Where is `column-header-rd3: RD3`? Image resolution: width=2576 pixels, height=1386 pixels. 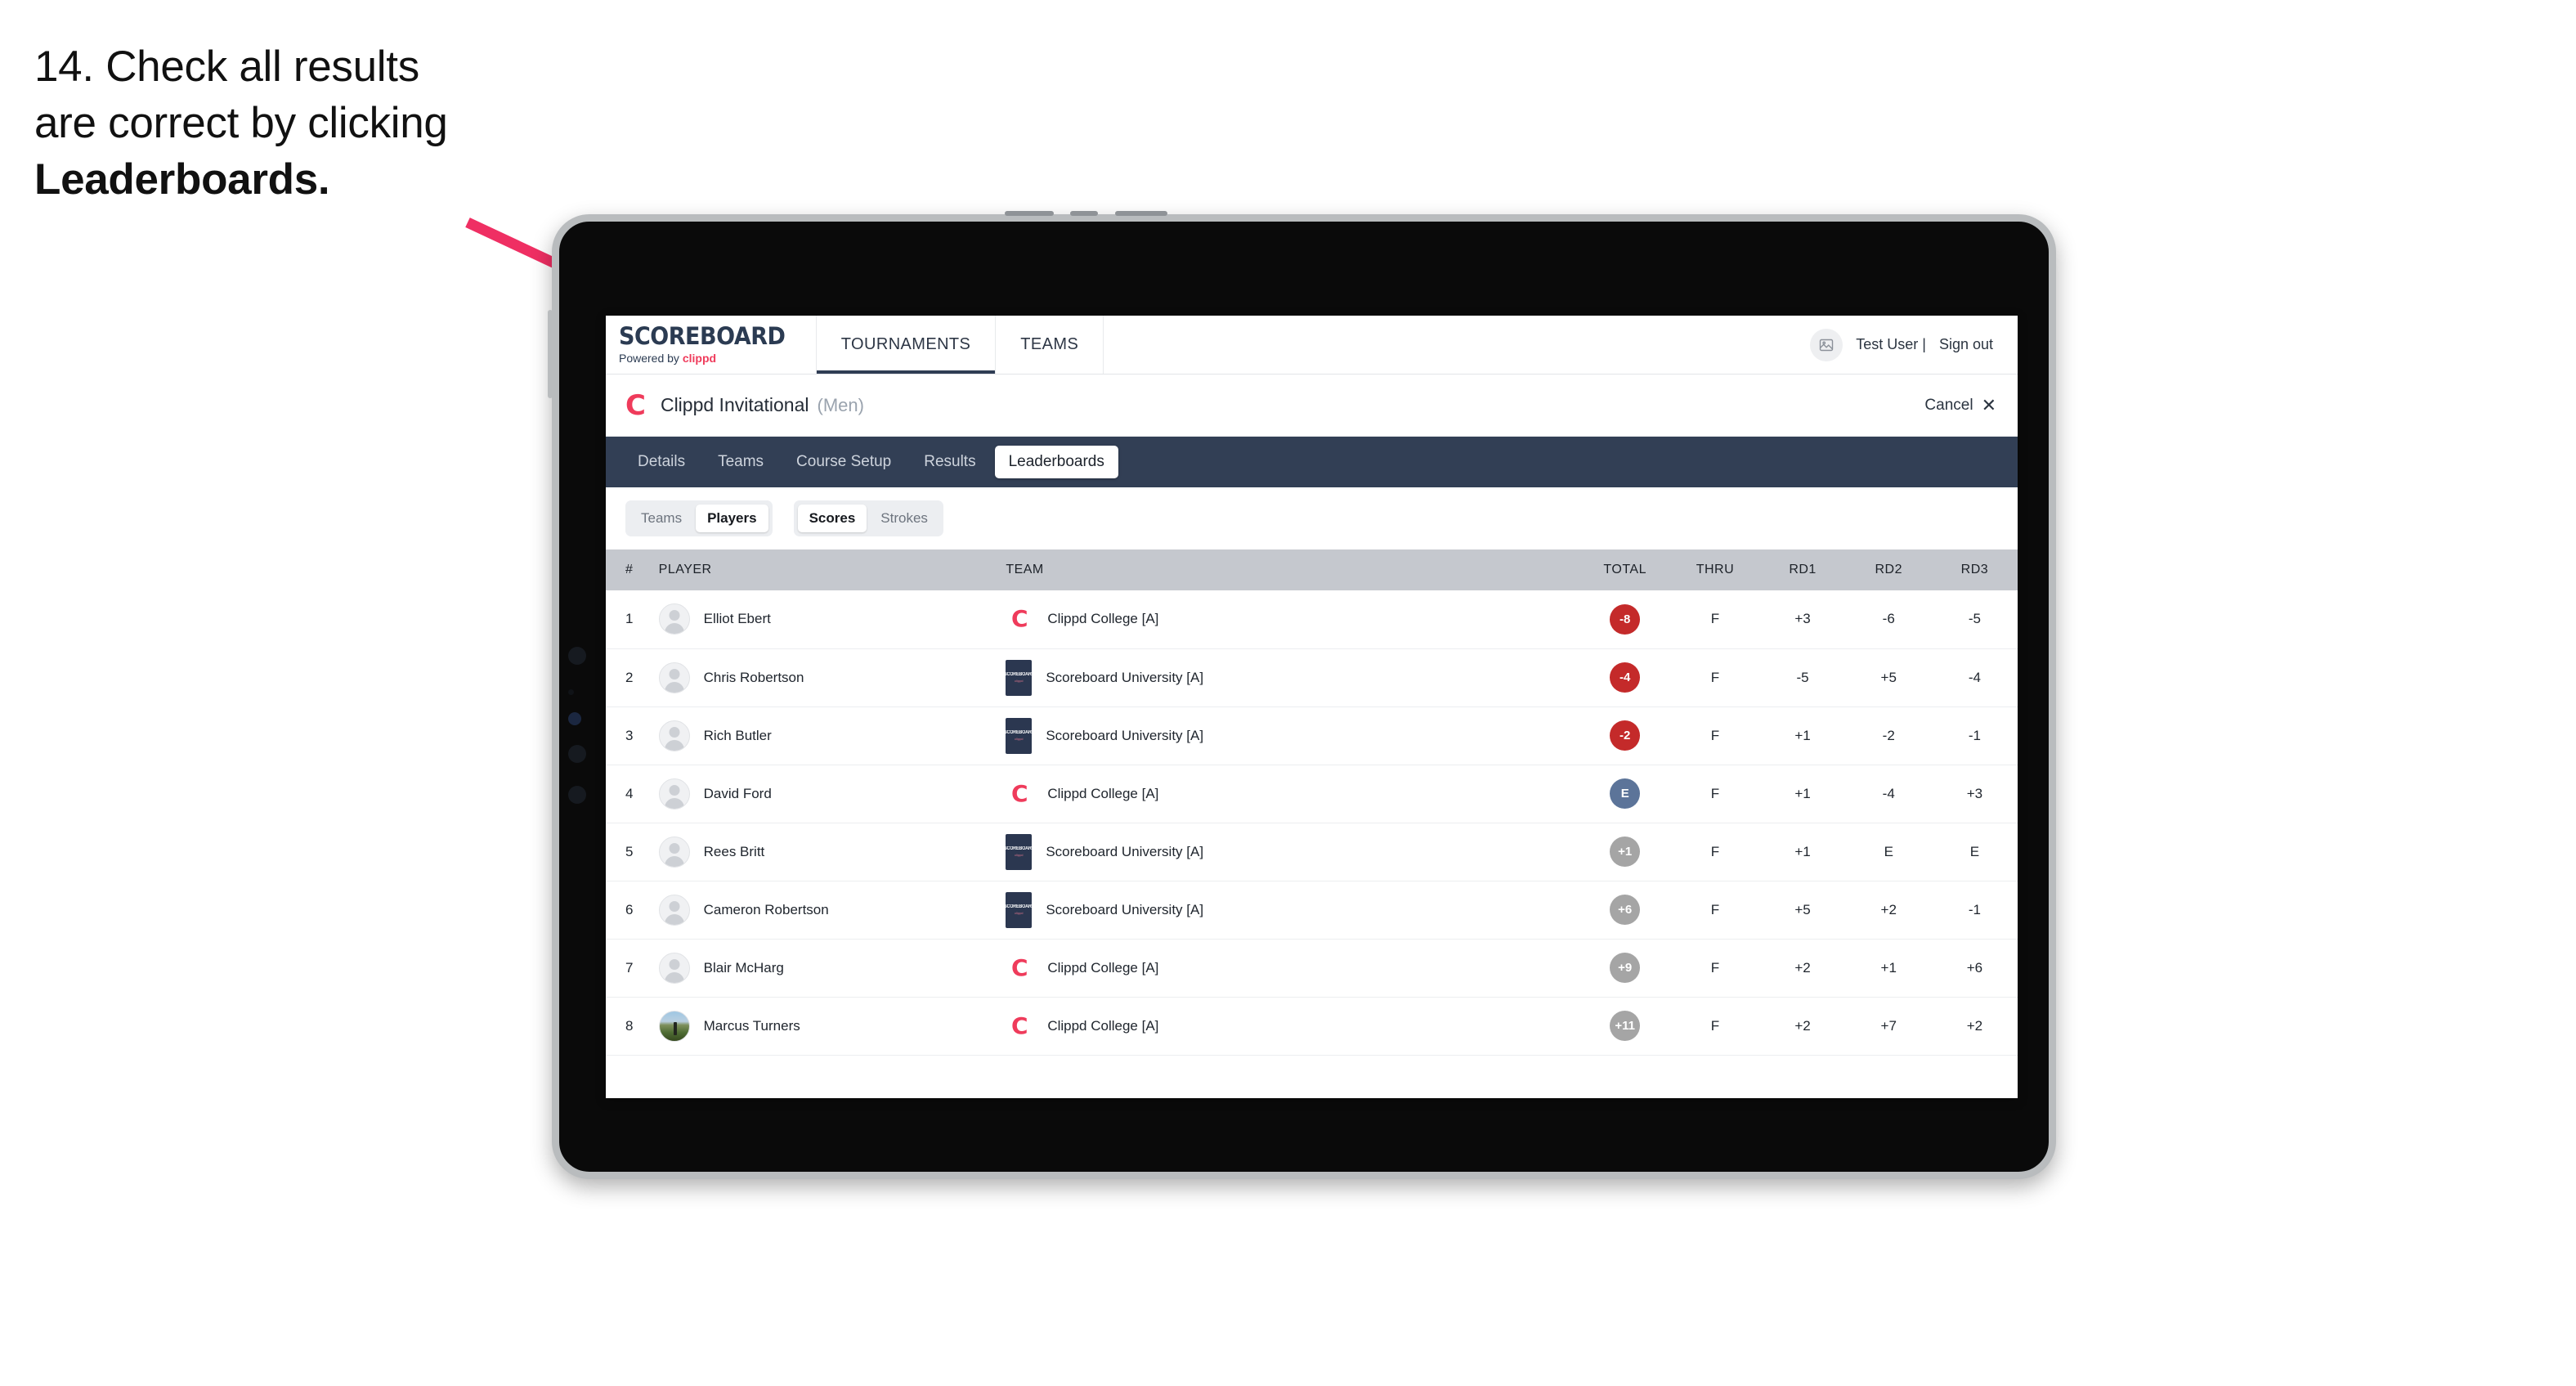 column-header-rd3: RD3 is located at coordinates (1975, 569).